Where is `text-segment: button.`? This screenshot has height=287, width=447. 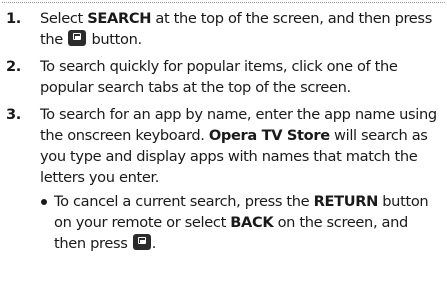 text-segment: button. is located at coordinates (114, 39).